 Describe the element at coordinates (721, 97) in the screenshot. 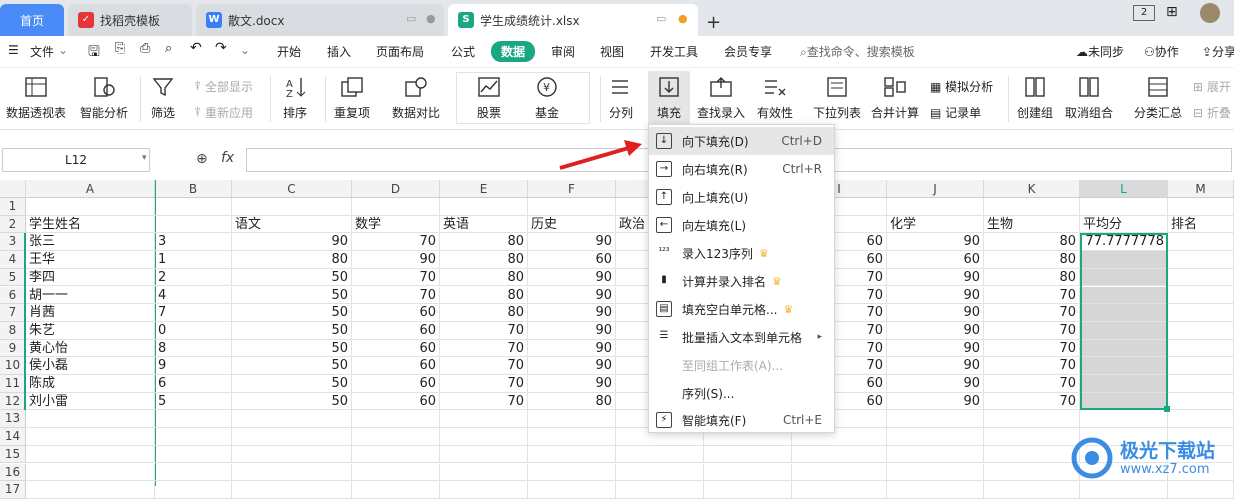

I see `lookup-entry-button: 查找录入` at that location.